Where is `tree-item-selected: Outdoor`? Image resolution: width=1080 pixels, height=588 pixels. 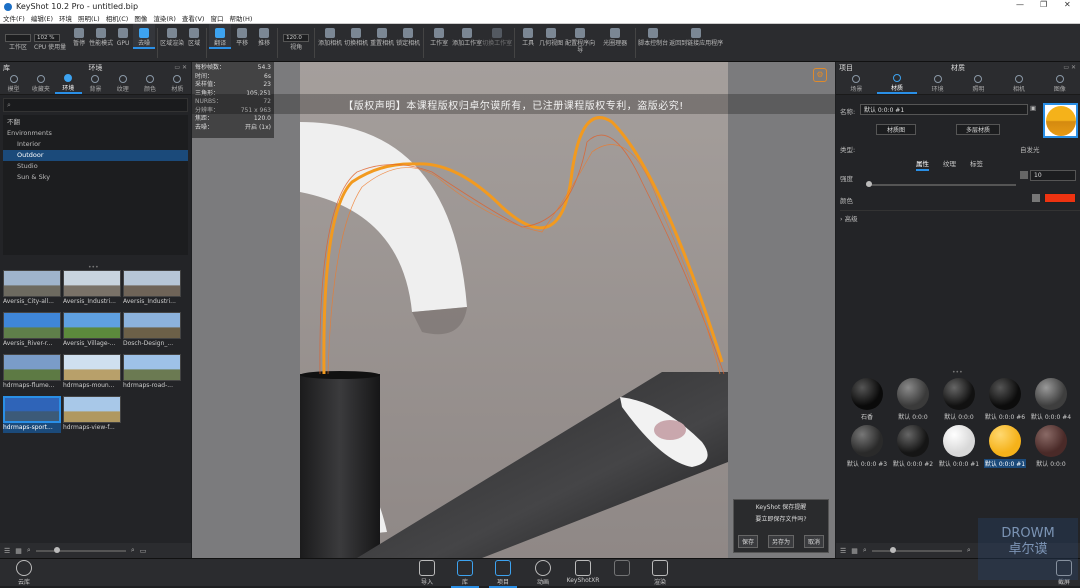 tree-item-selected: Outdoor is located at coordinates (95, 155).